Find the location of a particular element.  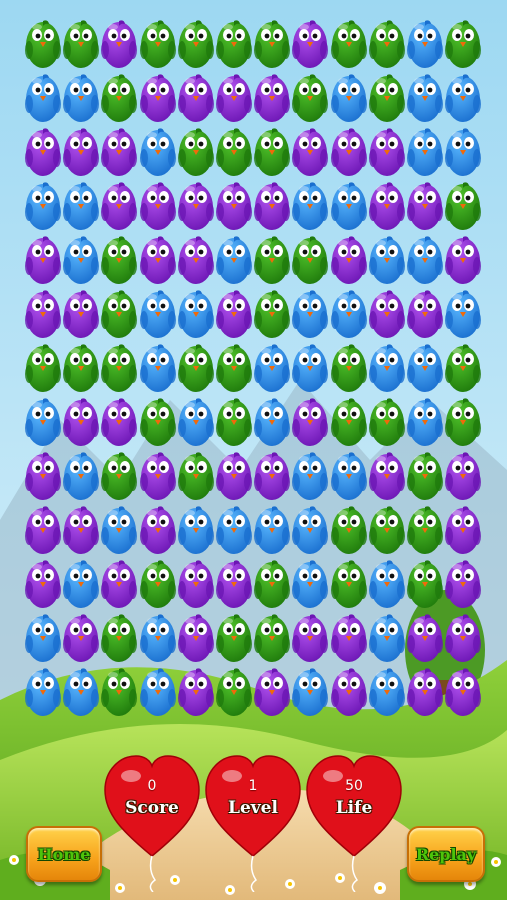

replay-button: Replay is located at coordinates (446, 854).